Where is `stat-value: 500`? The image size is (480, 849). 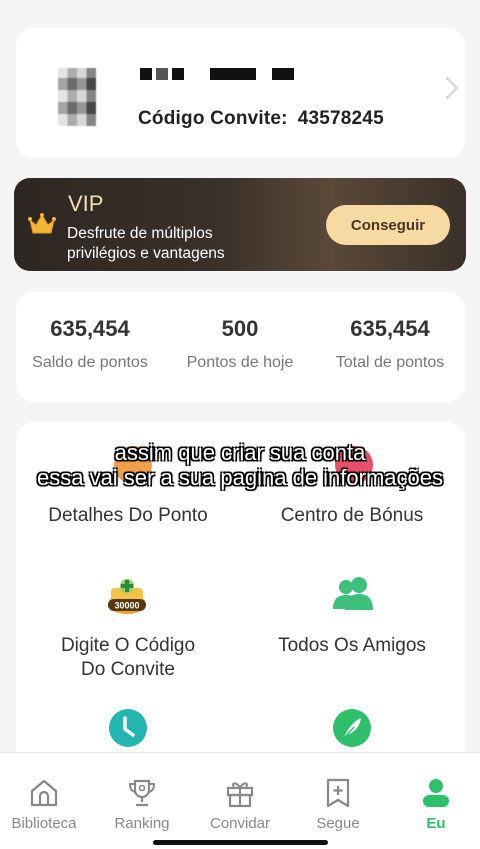 stat-value: 500 is located at coordinates (240, 328).